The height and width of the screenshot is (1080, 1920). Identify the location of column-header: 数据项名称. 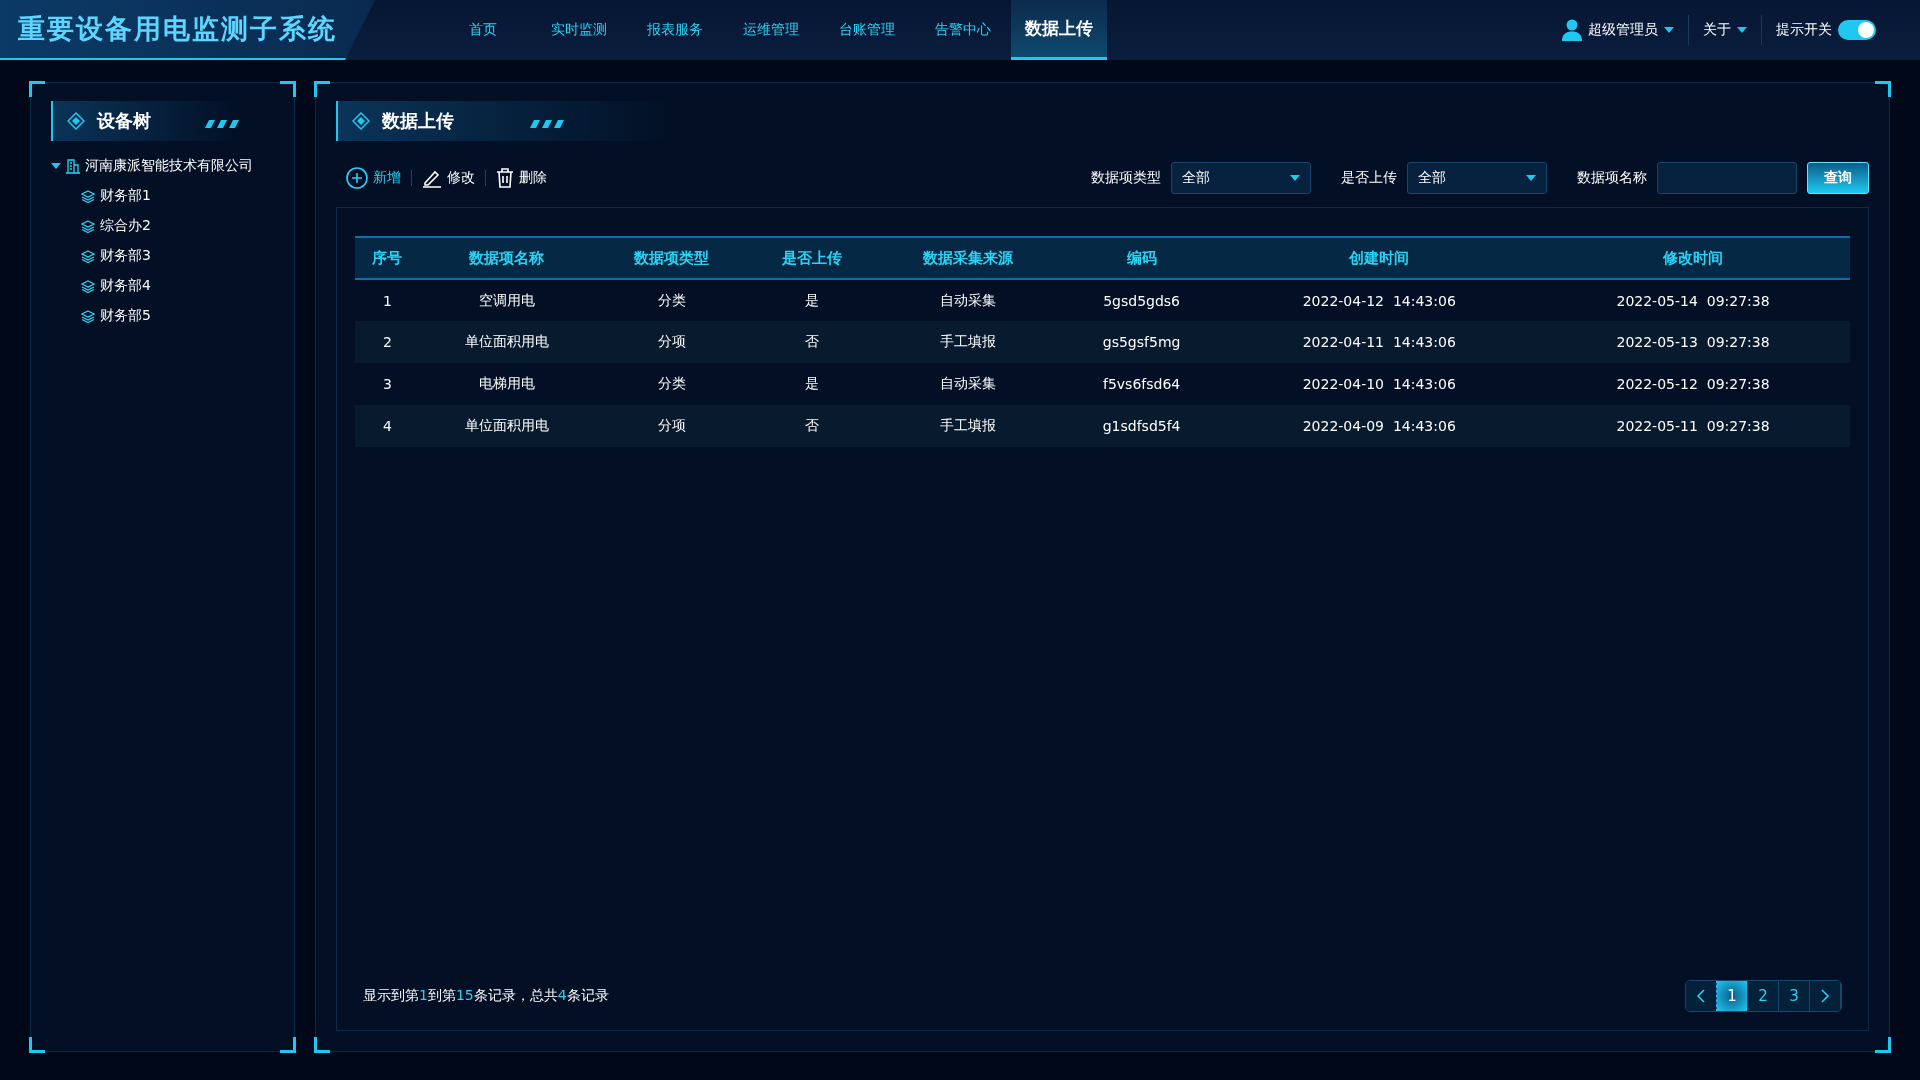
(506, 258).